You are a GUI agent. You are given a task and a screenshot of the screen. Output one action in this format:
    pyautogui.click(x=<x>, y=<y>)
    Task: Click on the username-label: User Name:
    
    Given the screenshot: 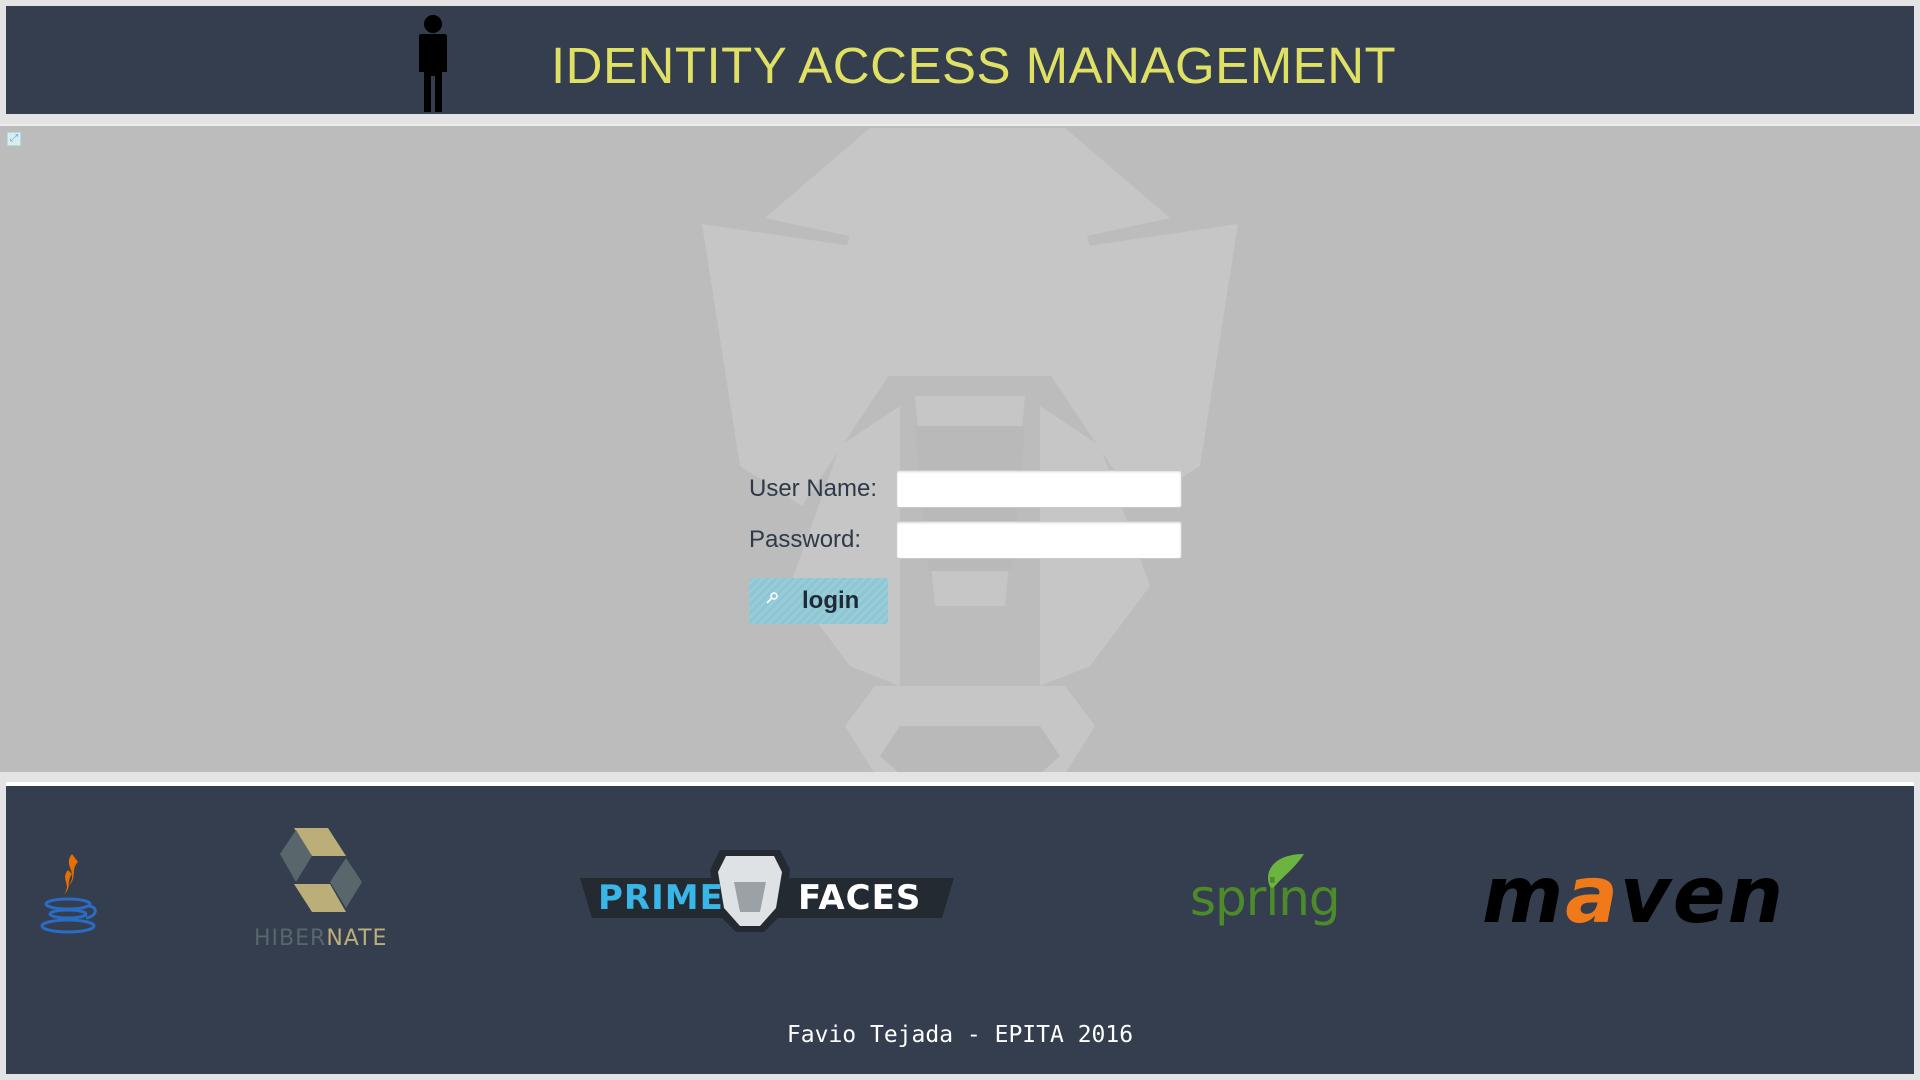 What is the action you would take?
    pyautogui.click(x=813, y=488)
    